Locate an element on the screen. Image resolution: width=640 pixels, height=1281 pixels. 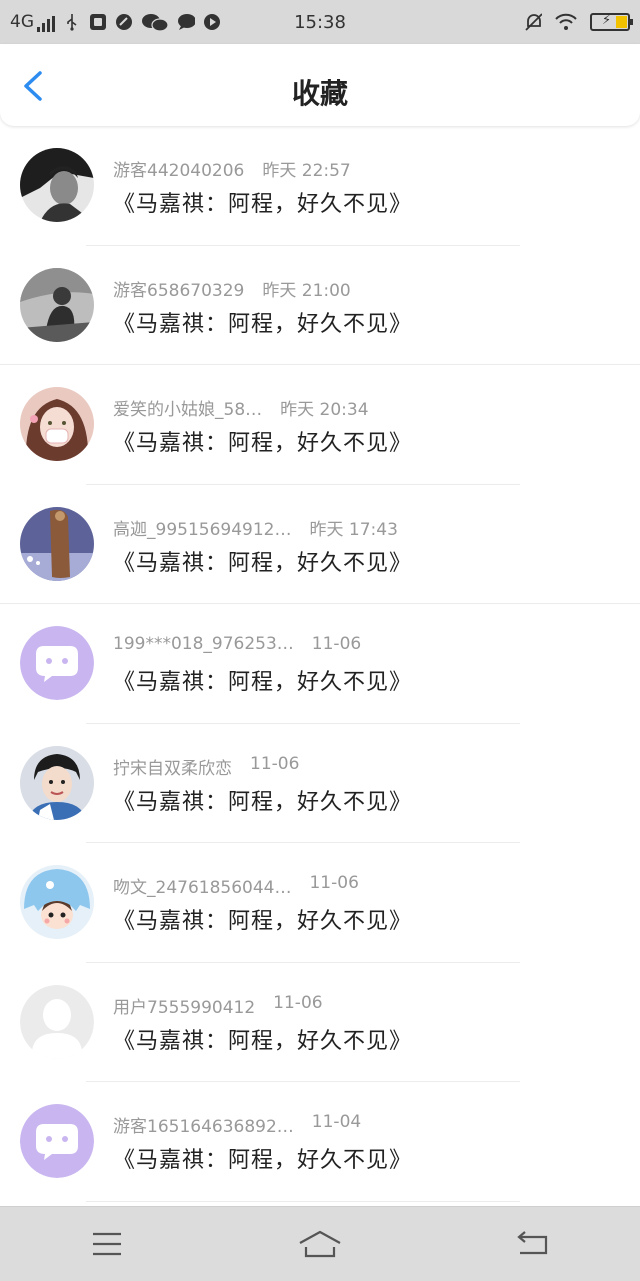
page-title: 收藏 is located at coordinates (319, 93).